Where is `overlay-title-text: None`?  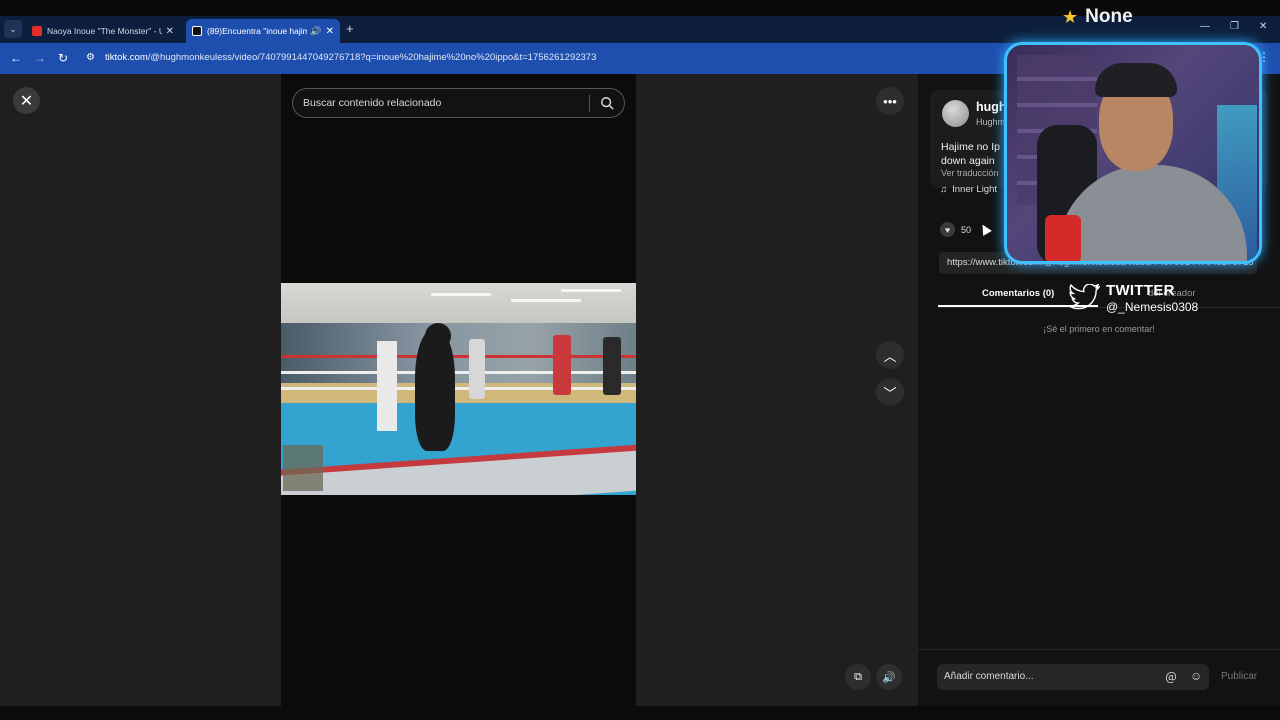 overlay-title-text: None is located at coordinates (1109, 16).